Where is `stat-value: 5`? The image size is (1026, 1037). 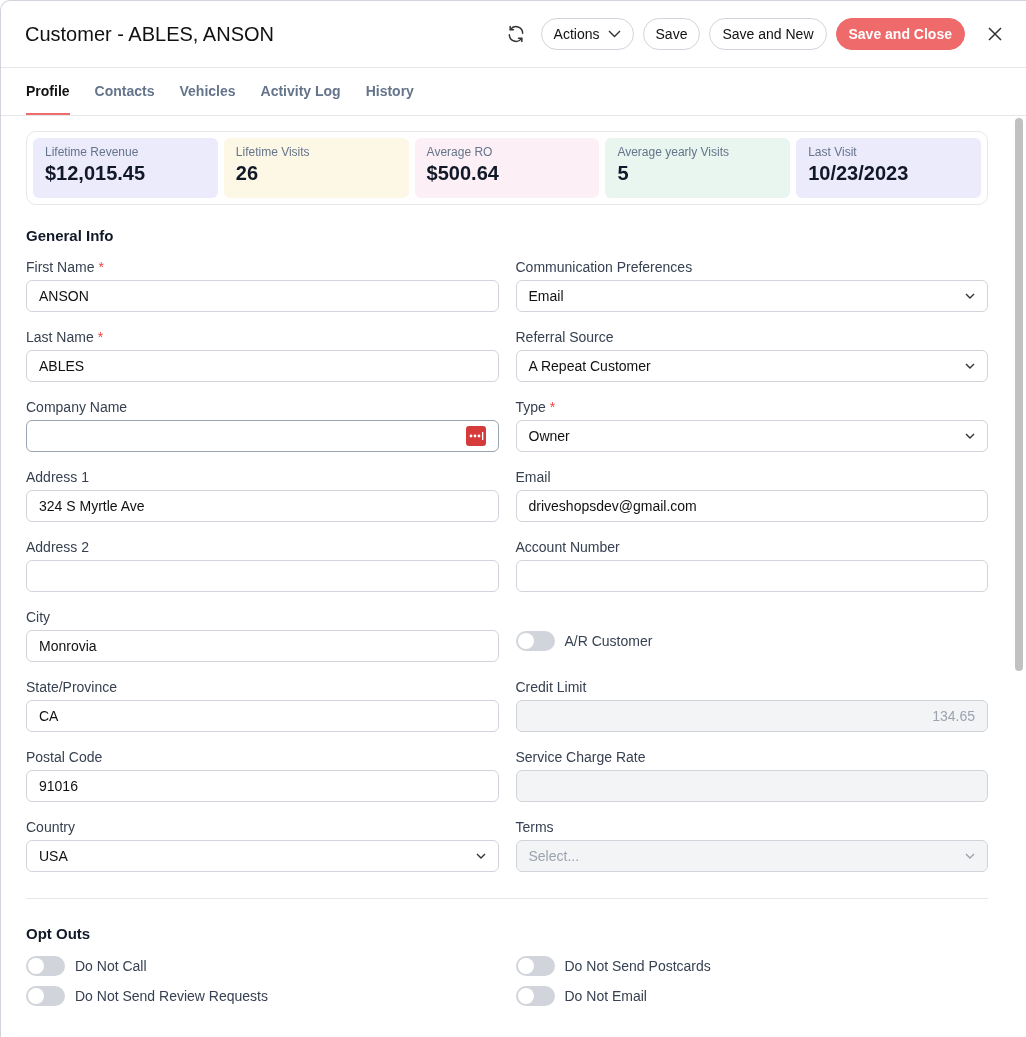 stat-value: 5 is located at coordinates (623, 173).